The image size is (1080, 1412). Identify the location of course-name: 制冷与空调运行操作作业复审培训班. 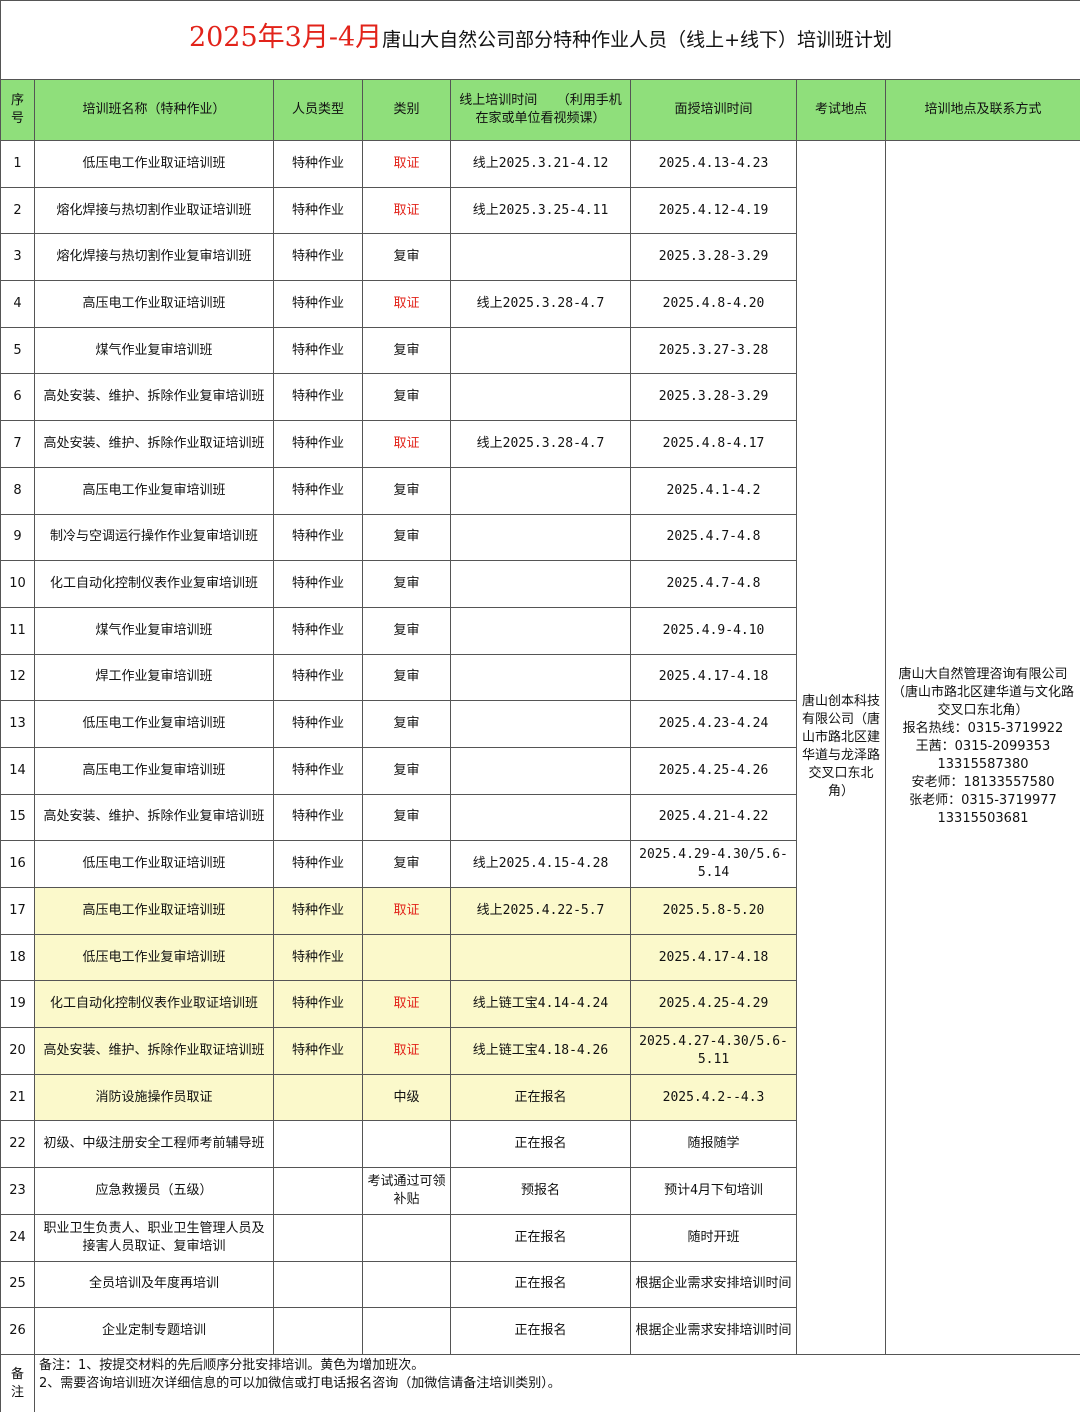
(154, 537).